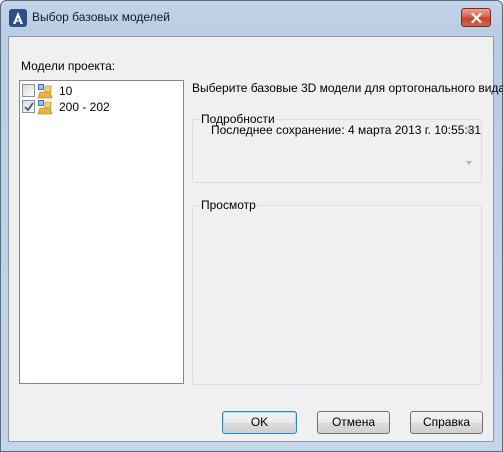 This screenshot has height=452, width=503. I want to click on window-title: Выбор базовых моделей, so click(101, 17).